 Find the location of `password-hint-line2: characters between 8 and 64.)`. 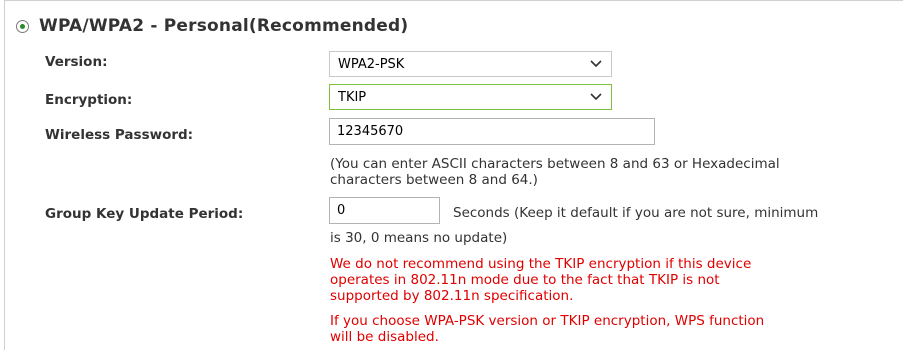

password-hint-line2: characters between 8 and 64.) is located at coordinates (434, 180).